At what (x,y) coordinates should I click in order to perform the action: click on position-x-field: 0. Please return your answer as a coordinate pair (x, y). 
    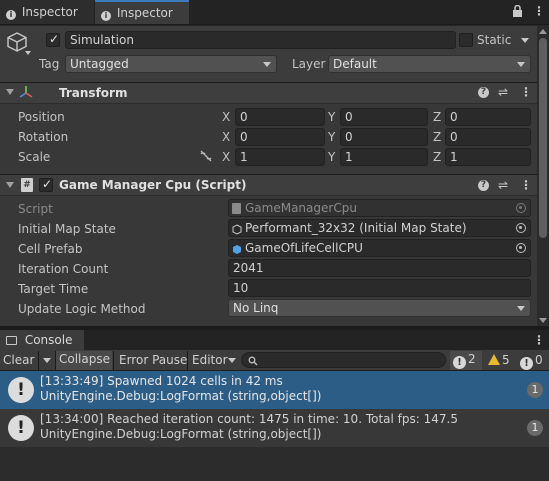
    Looking at the image, I should click on (280, 117).